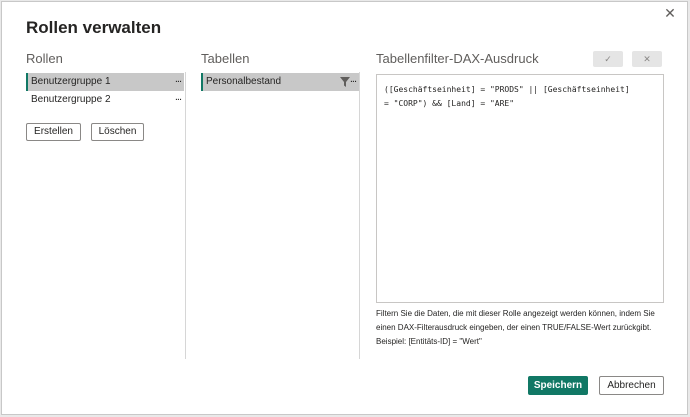 Image resolution: width=690 pixels, height=417 pixels. Describe the element at coordinates (449, 103) in the screenshot. I see `dax-expression-line: = "CORP") && [Land] = "ARE"` at that location.